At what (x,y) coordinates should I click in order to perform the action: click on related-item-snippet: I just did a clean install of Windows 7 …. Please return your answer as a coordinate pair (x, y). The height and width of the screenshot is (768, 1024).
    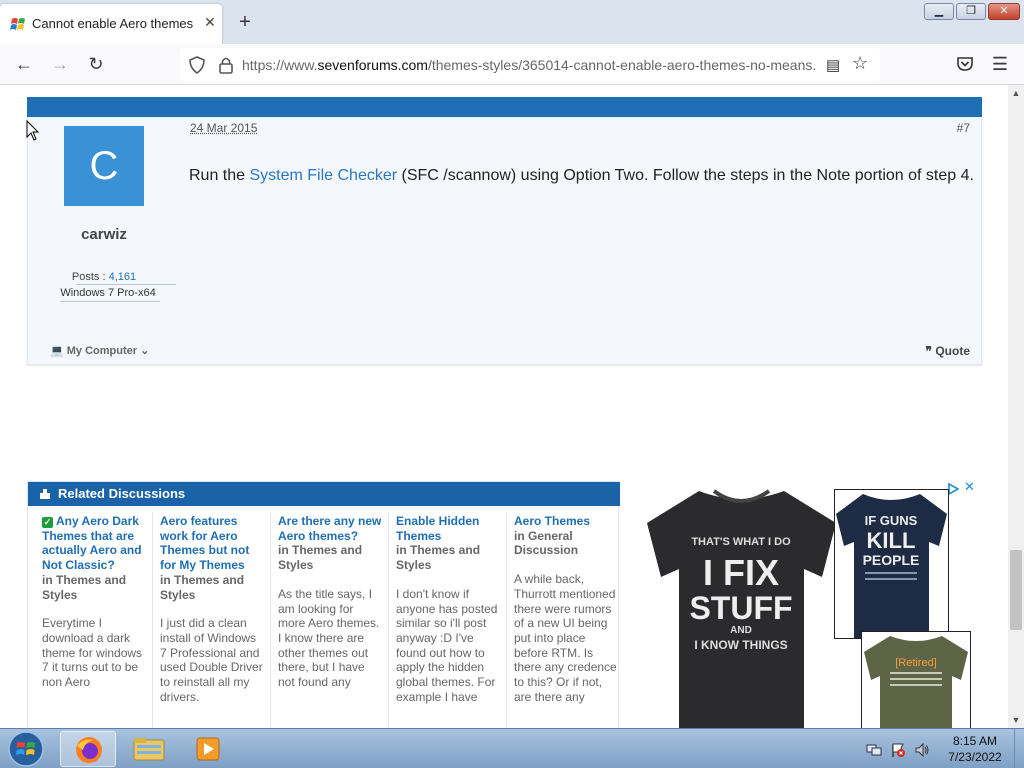
    Looking at the image, I should click on (211, 660).